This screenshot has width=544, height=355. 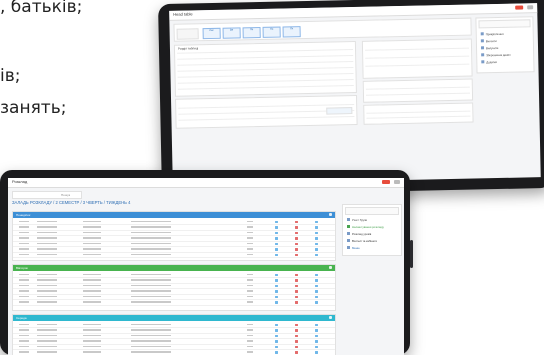 I want to click on side-item-1: Учні / Групи, so click(x=357, y=220).